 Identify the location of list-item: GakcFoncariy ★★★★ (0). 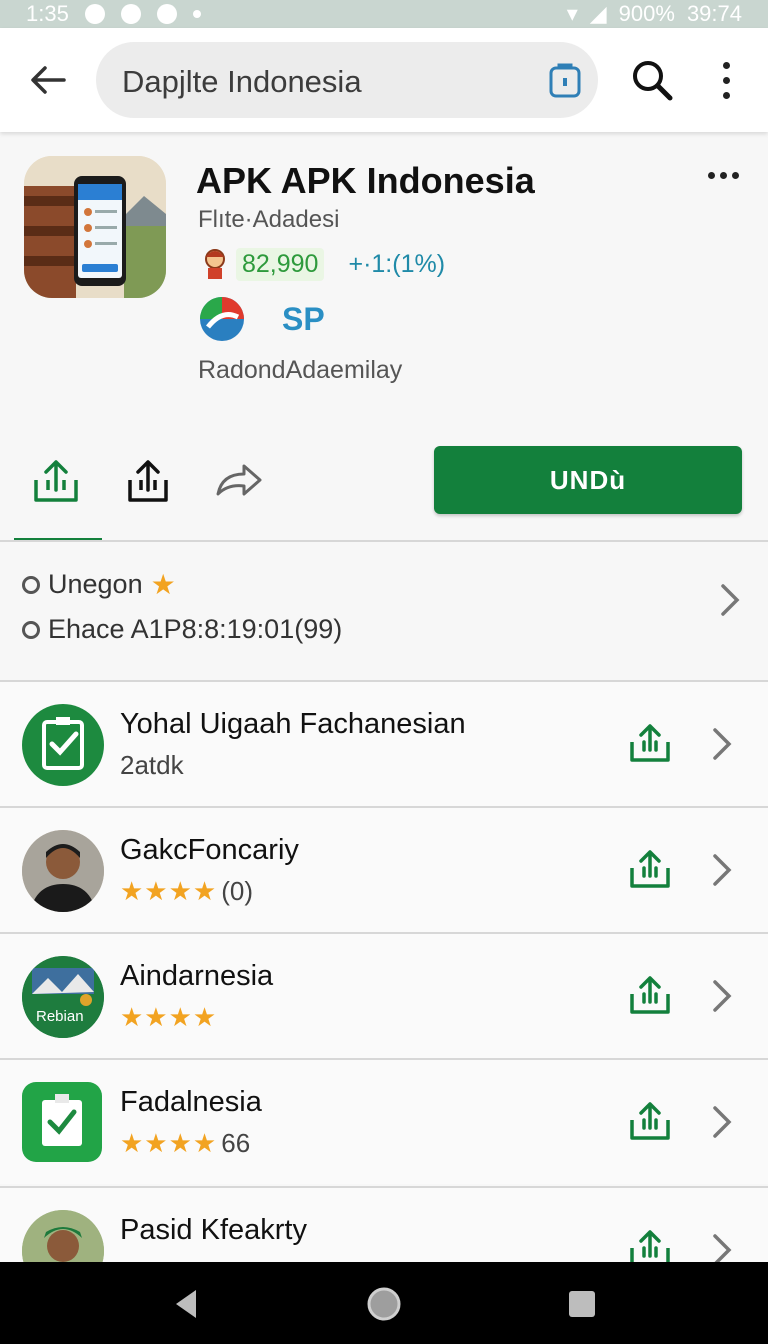
(384, 870).